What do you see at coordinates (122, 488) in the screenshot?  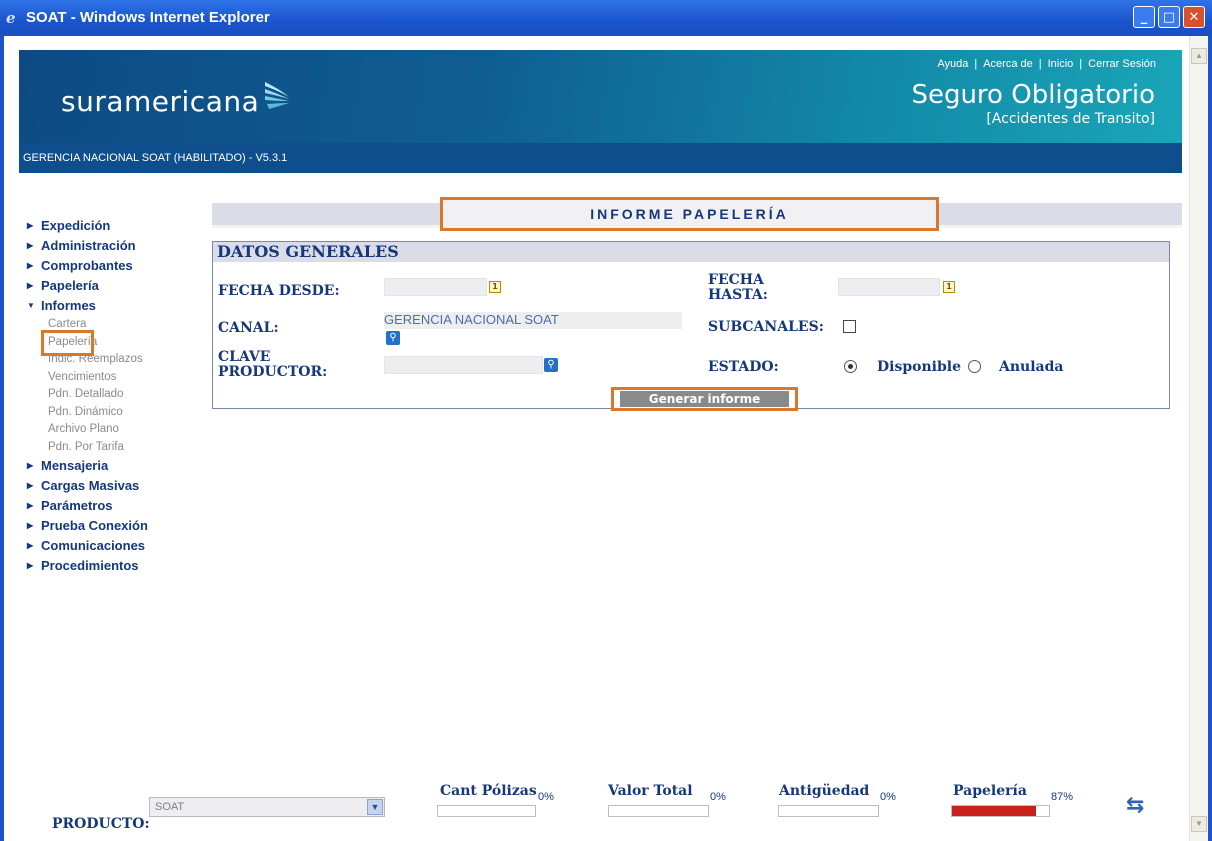 I see `menu-item-cargas-masivas: Cargas Masivas` at bounding box center [122, 488].